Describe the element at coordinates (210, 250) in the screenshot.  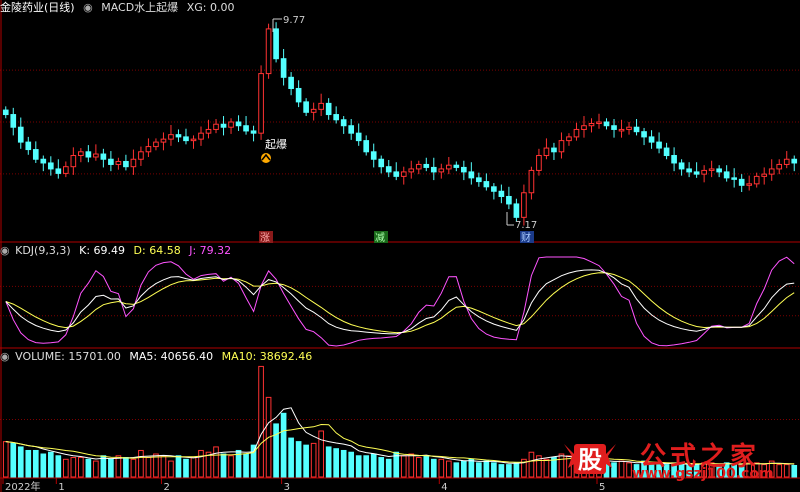
I see `j-value: J: 79.32` at that location.